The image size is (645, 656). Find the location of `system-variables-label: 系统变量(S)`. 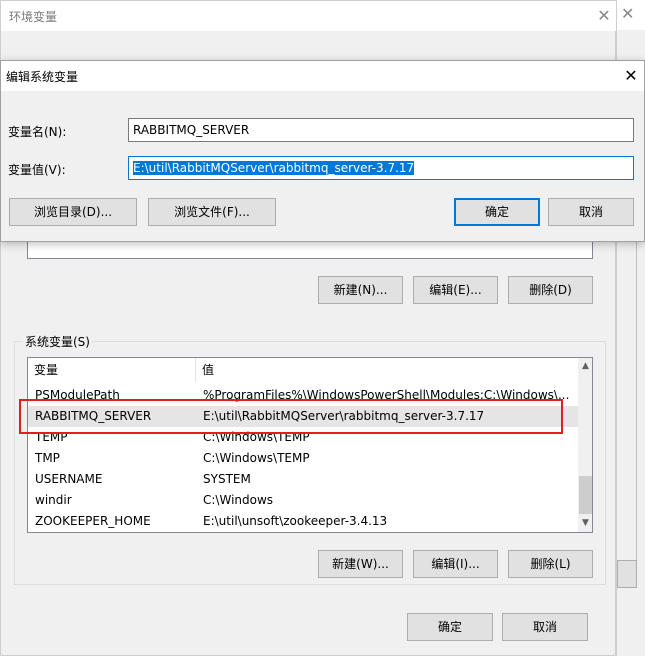

system-variables-label: 系统变量(S) is located at coordinates (57, 341).